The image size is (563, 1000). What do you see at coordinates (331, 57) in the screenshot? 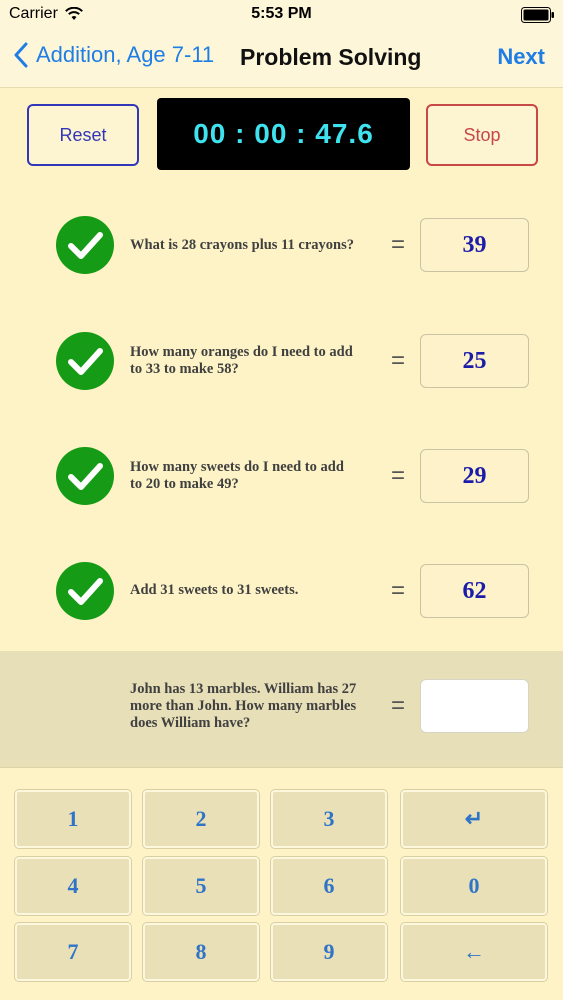
I see `page-title: Problem Solving` at bounding box center [331, 57].